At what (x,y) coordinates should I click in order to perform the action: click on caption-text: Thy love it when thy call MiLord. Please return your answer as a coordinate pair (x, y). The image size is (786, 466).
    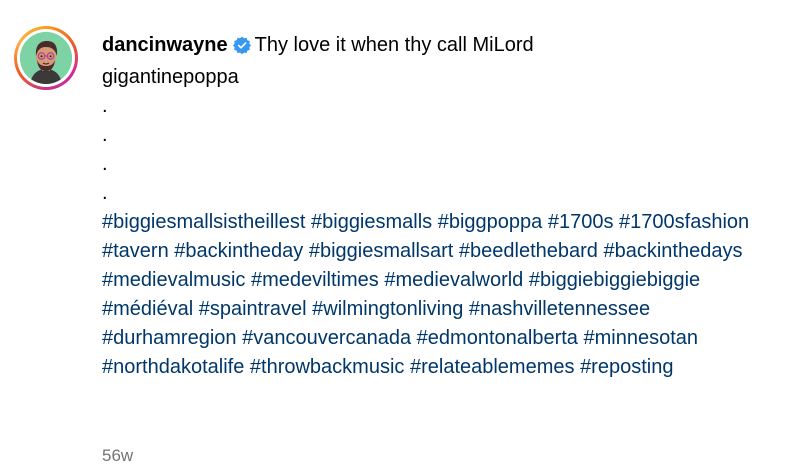
    Looking at the image, I should click on (394, 45).